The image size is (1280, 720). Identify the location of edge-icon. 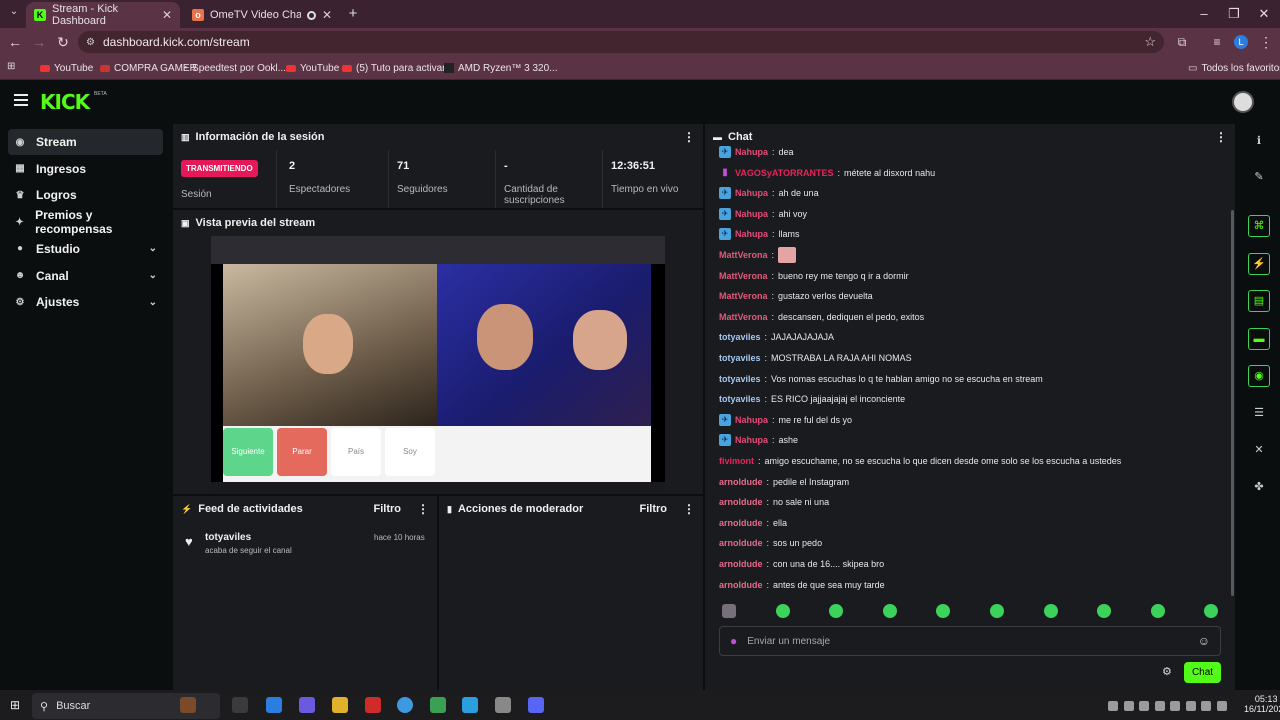
(470, 705).